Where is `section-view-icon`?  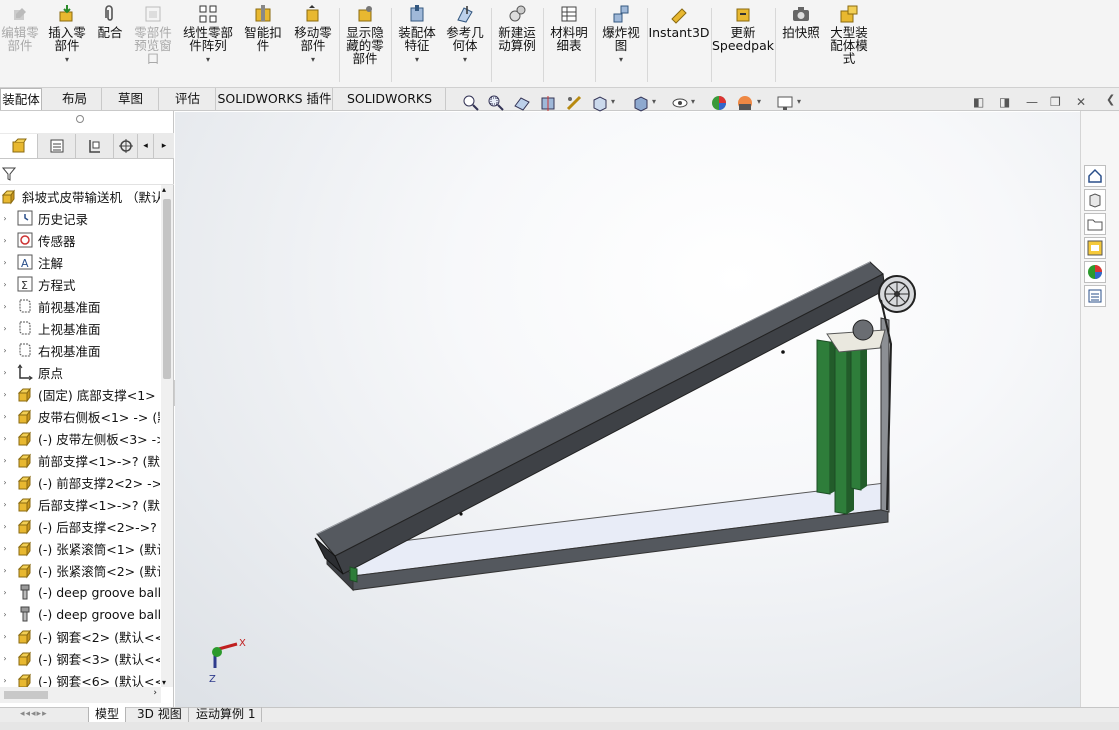
section-view-icon is located at coordinates (548, 103).